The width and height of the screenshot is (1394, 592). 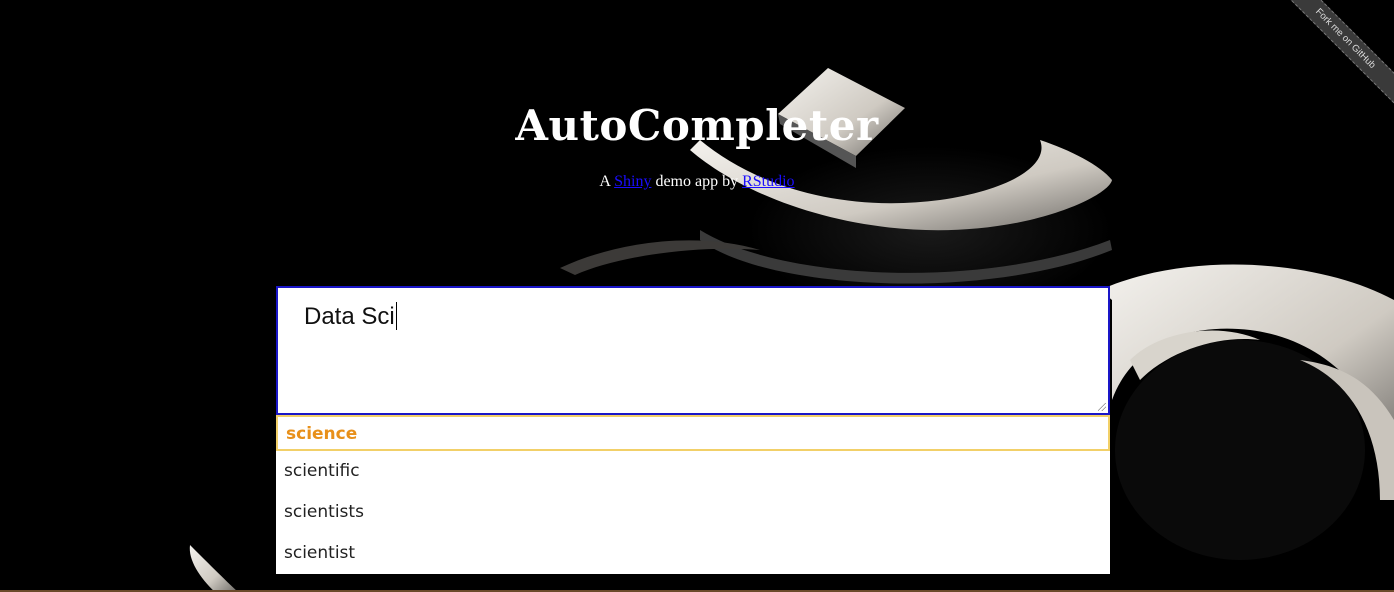 I want to click on suggestion-item: scientific, so click(x=693, y=471).